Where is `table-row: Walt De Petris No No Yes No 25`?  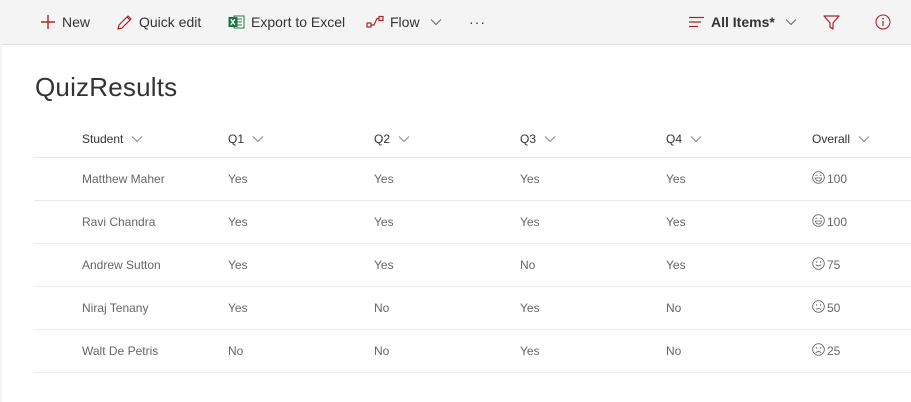
table-row: Walt De Petris No No Yes No 25 is located at coordinates (472, 351).